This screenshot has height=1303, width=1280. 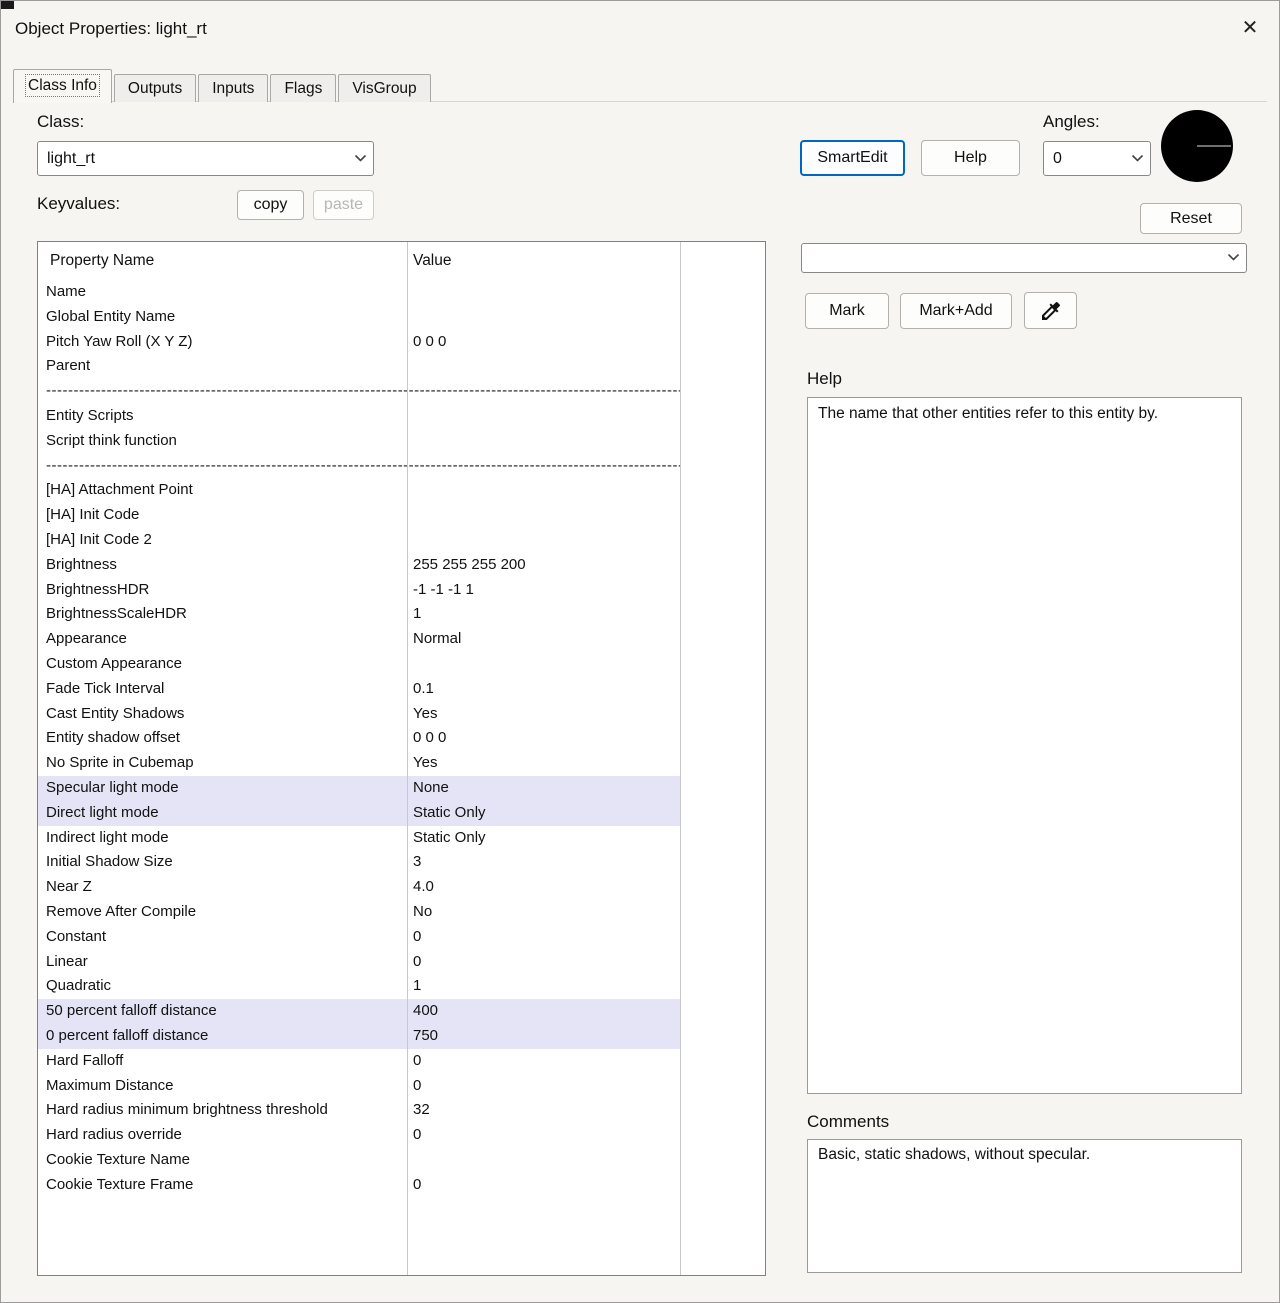 What do you see at coordinates (543, 813) in the screenshot?
I see `property-value-cell: Static Only` at bounding box center [543, 813].